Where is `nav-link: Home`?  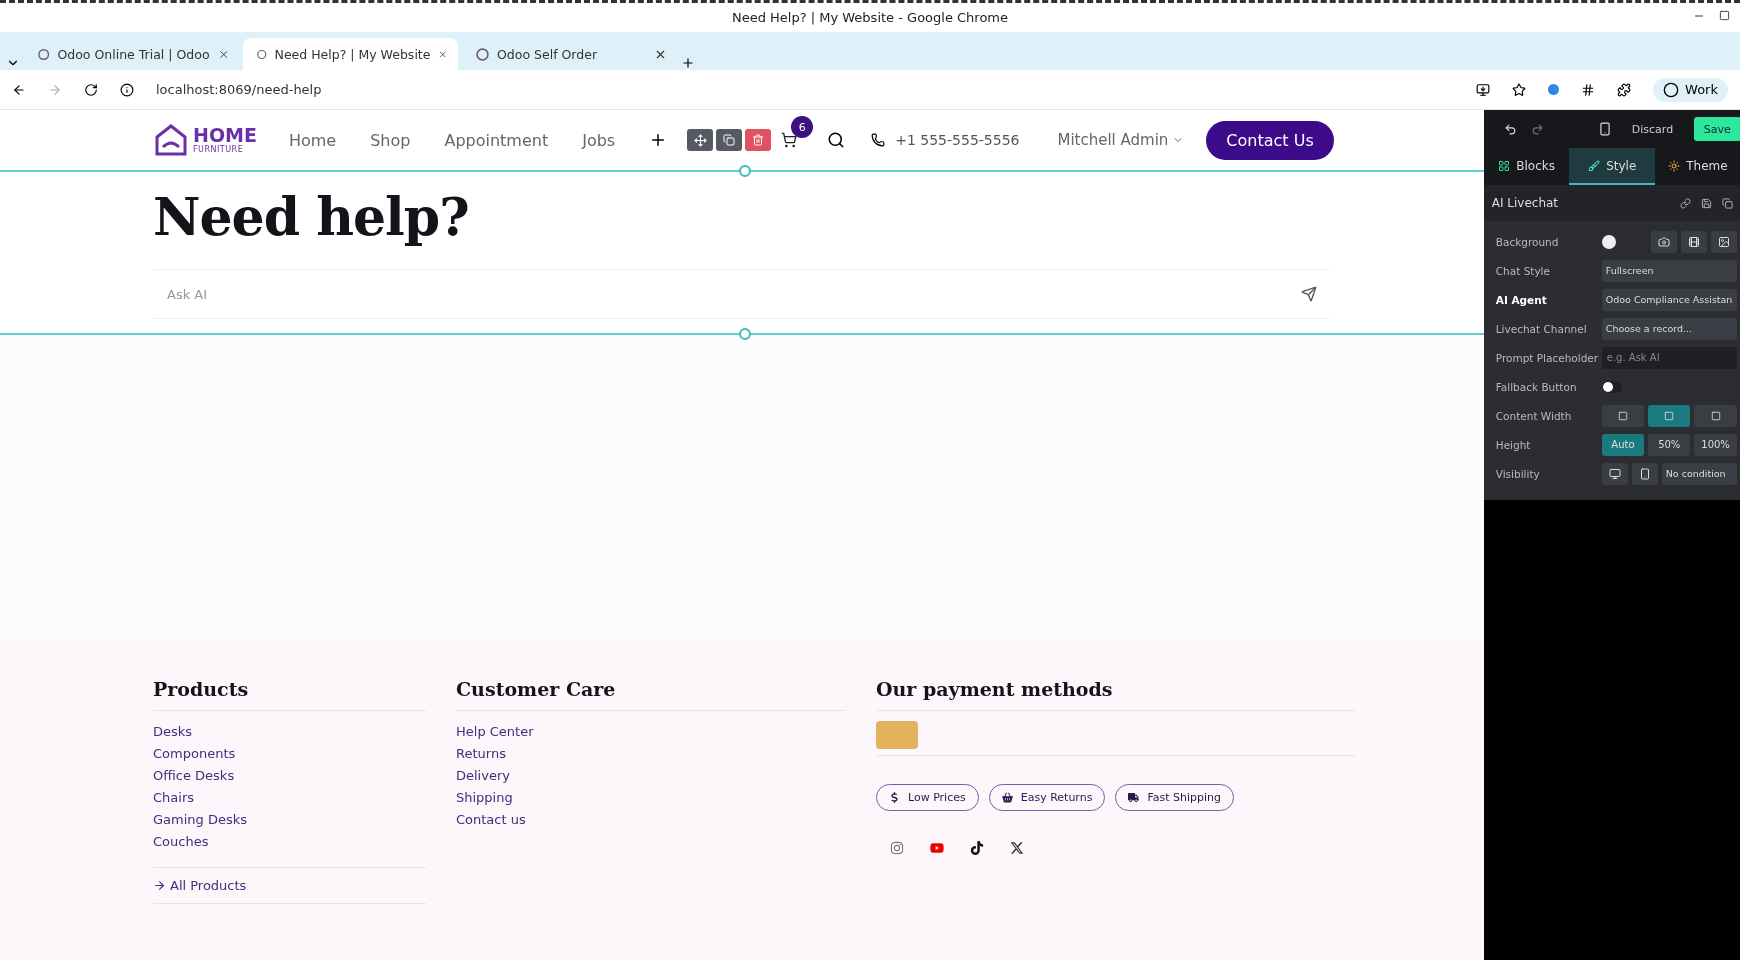
nav-link: Home is located at coordinates (312, 140).